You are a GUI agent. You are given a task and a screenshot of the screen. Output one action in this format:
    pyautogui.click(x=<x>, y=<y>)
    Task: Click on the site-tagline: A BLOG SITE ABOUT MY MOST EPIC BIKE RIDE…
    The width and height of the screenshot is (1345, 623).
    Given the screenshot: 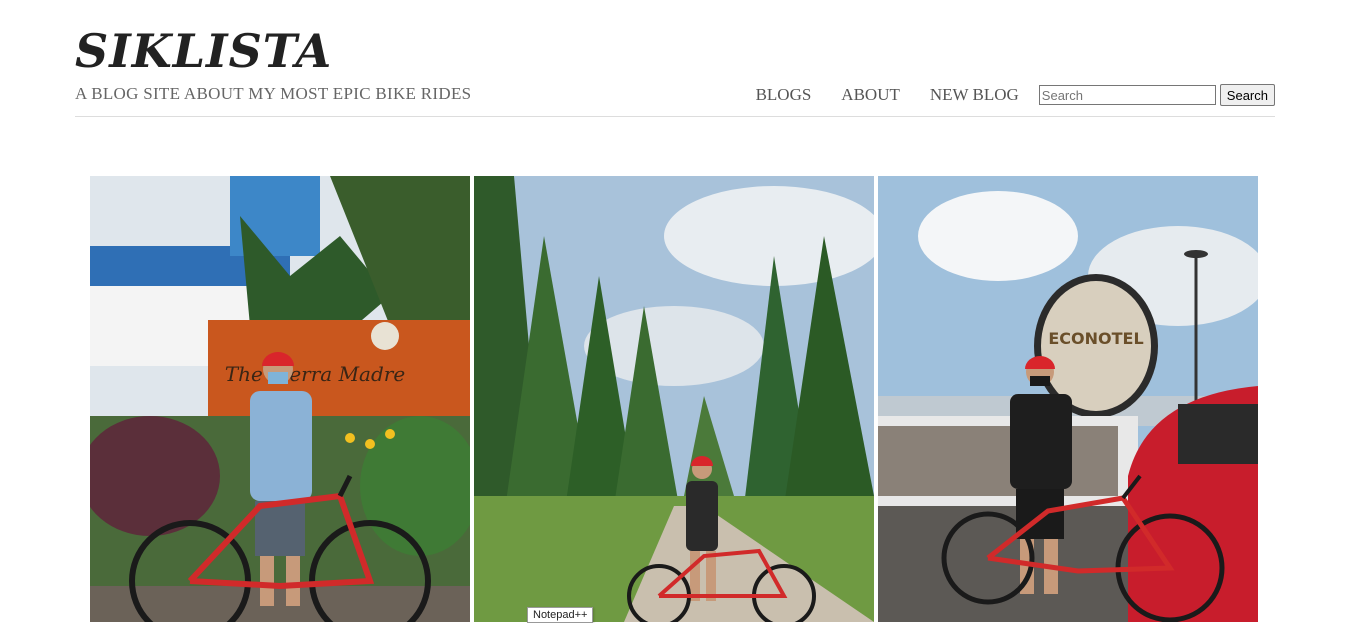 What is the action you would take?
    pyautogui.click(x=273, y=93)
    